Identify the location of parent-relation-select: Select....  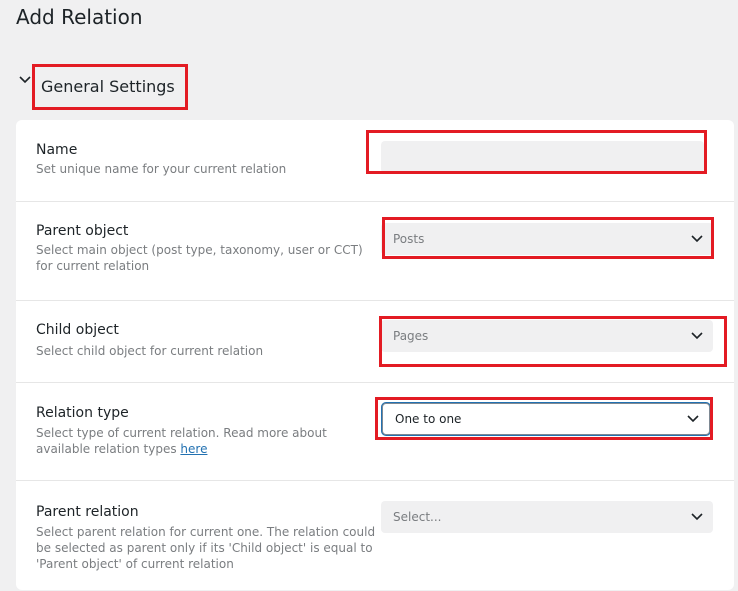
(547, 517).